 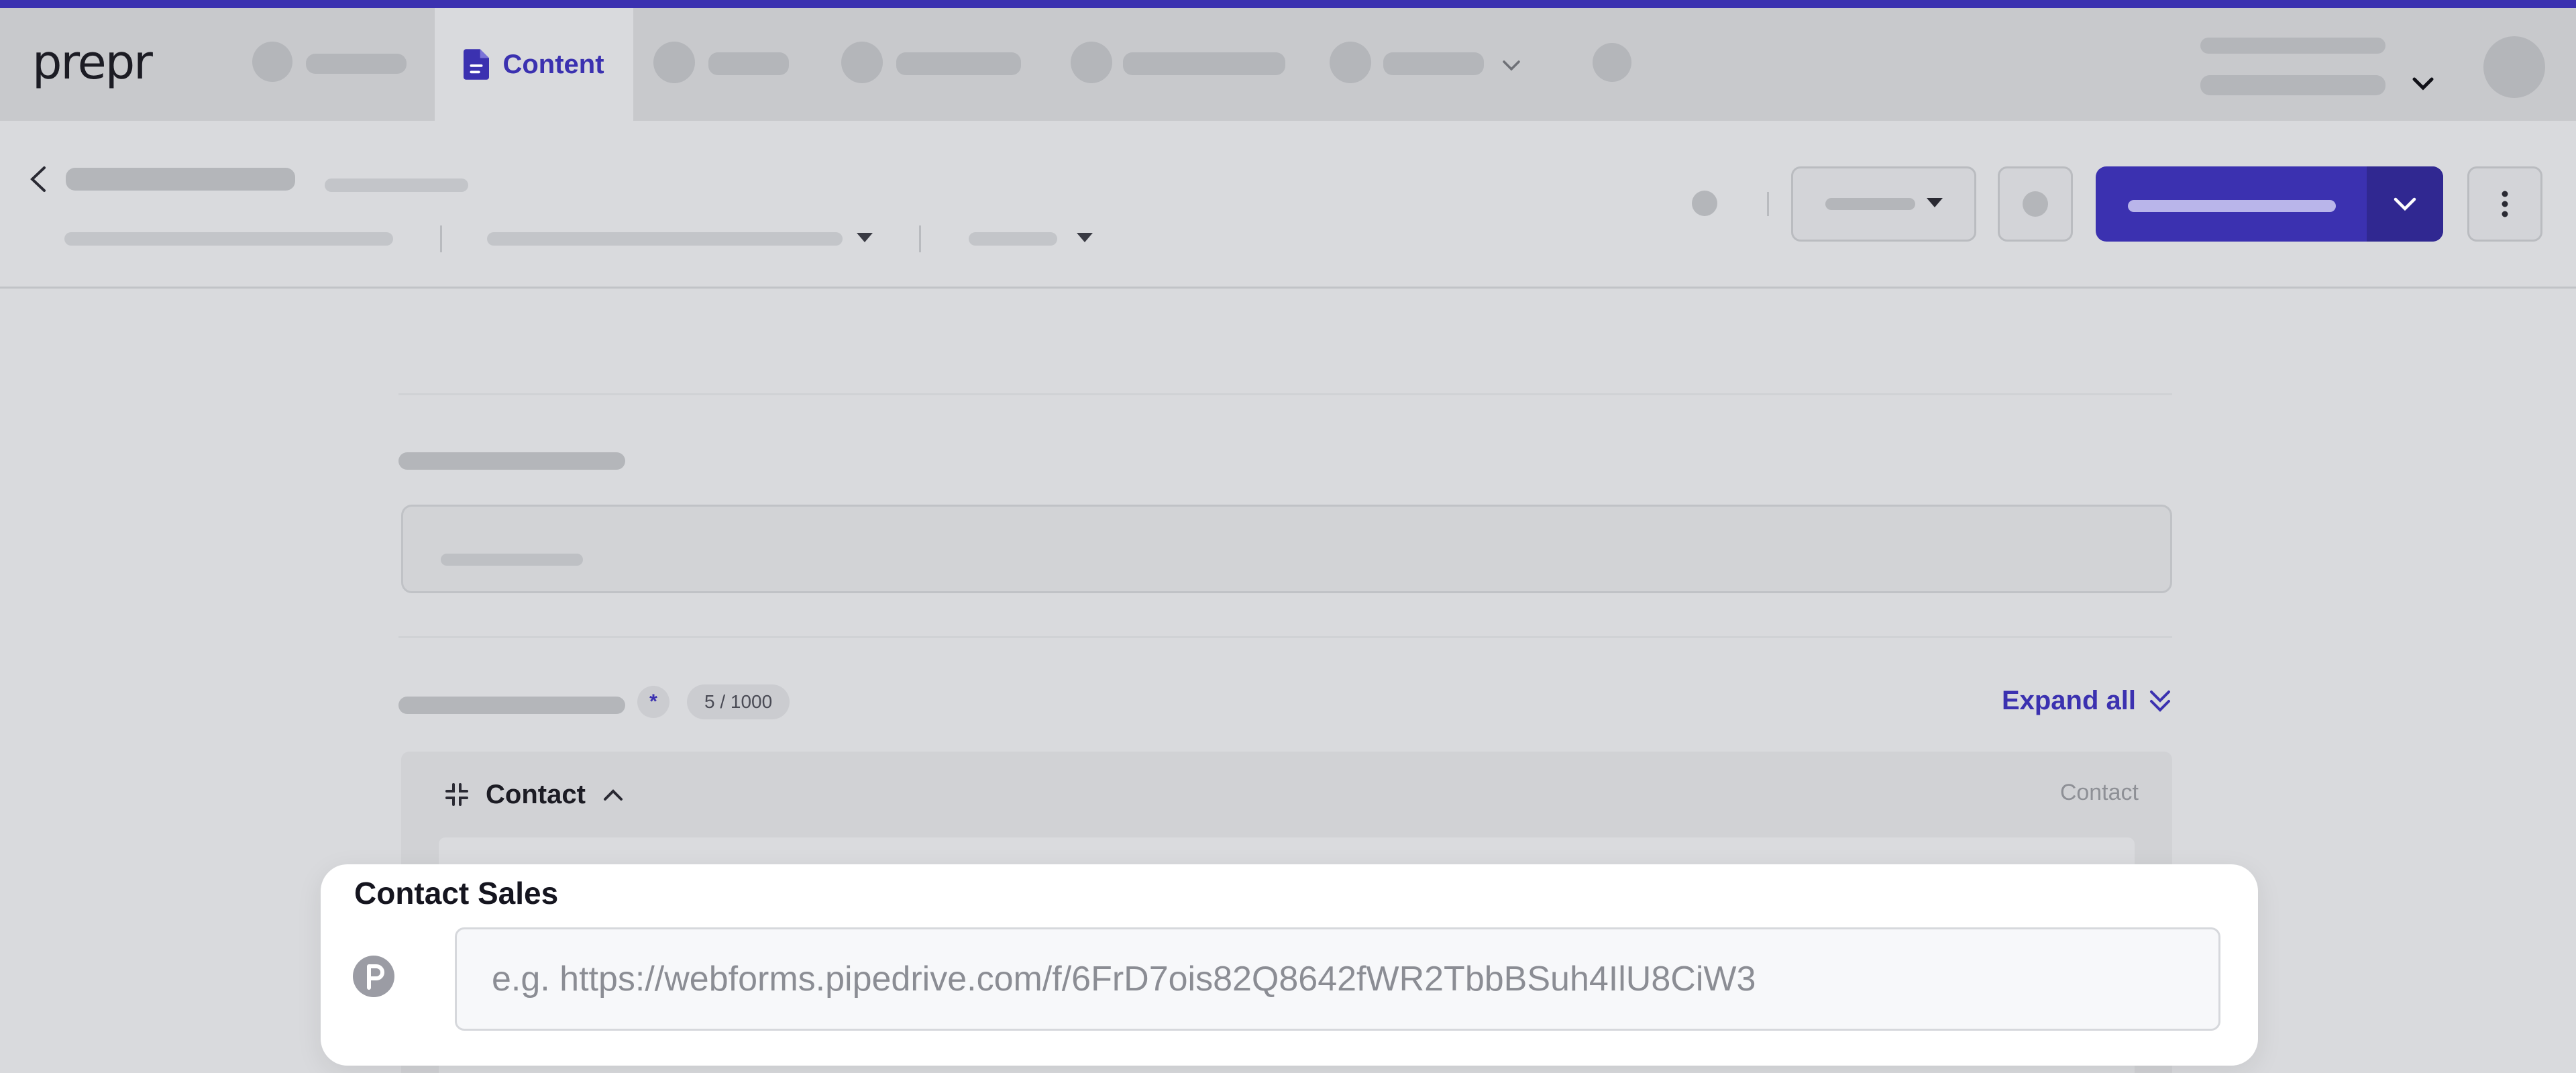 I want to click on component-header: Contact, so click(x=1286, y=794).